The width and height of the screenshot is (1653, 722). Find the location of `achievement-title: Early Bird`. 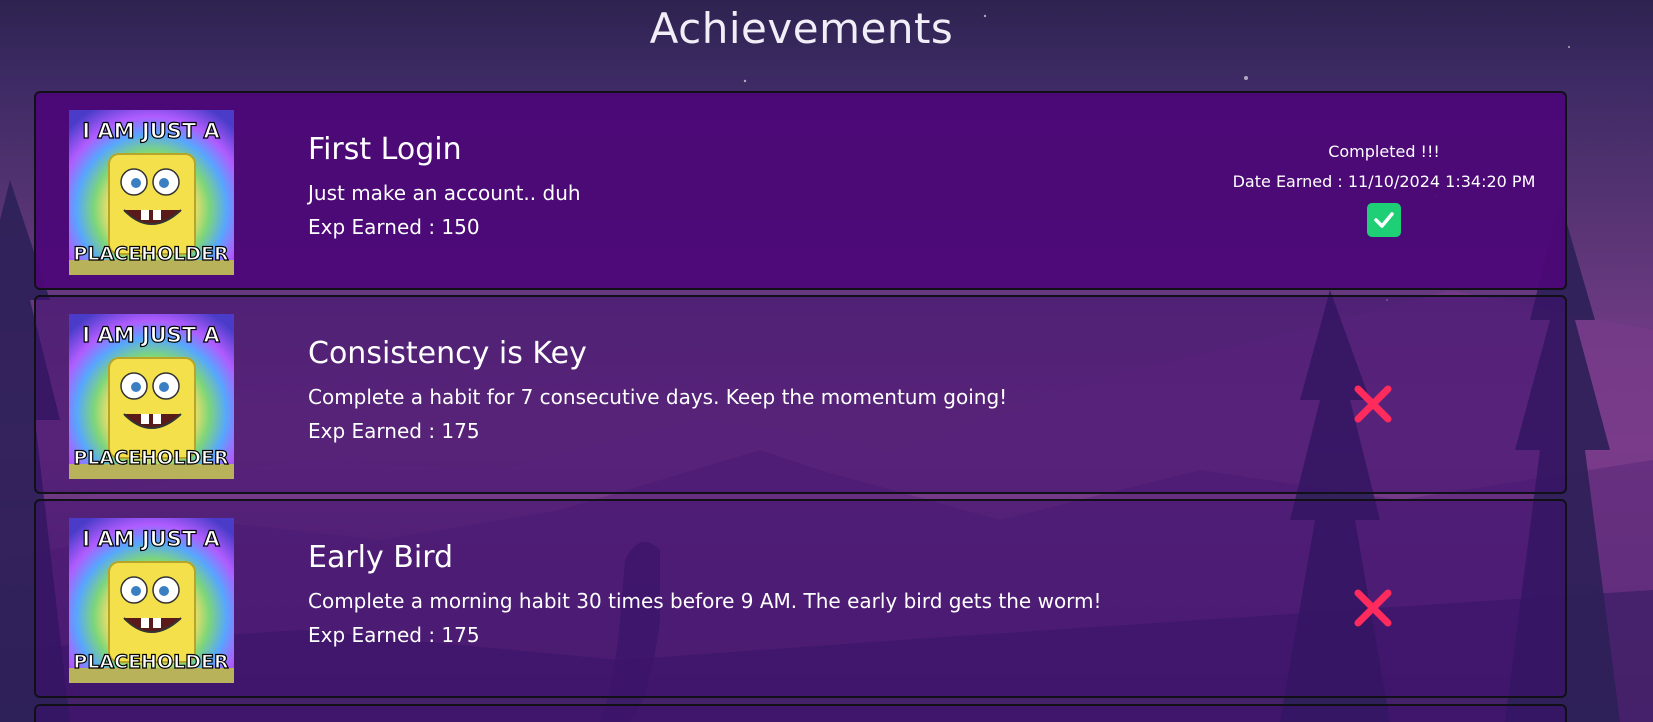

achievement-title: Early Bird is located at coordinates (381, 557).